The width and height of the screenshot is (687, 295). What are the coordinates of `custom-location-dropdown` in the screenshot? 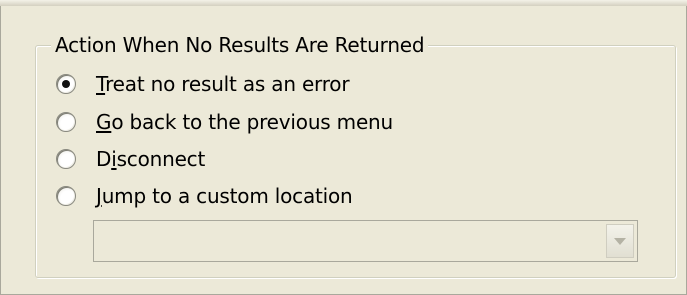 It's located at (365, 241).